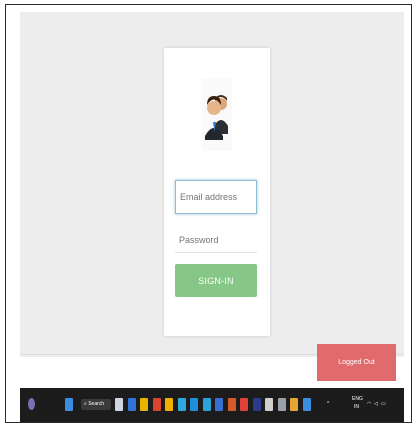  What do you see at coordinates (369, 404) in the screenshot?
I see `wifi-icon: ◠` at bounding box center [369, 404].